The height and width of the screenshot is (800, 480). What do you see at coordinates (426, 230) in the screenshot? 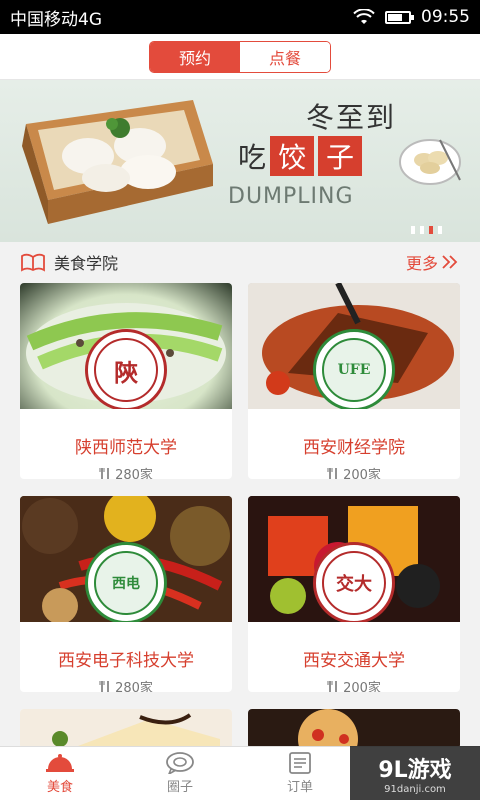
I see `banner-pager` at bounding box center [426, 230].